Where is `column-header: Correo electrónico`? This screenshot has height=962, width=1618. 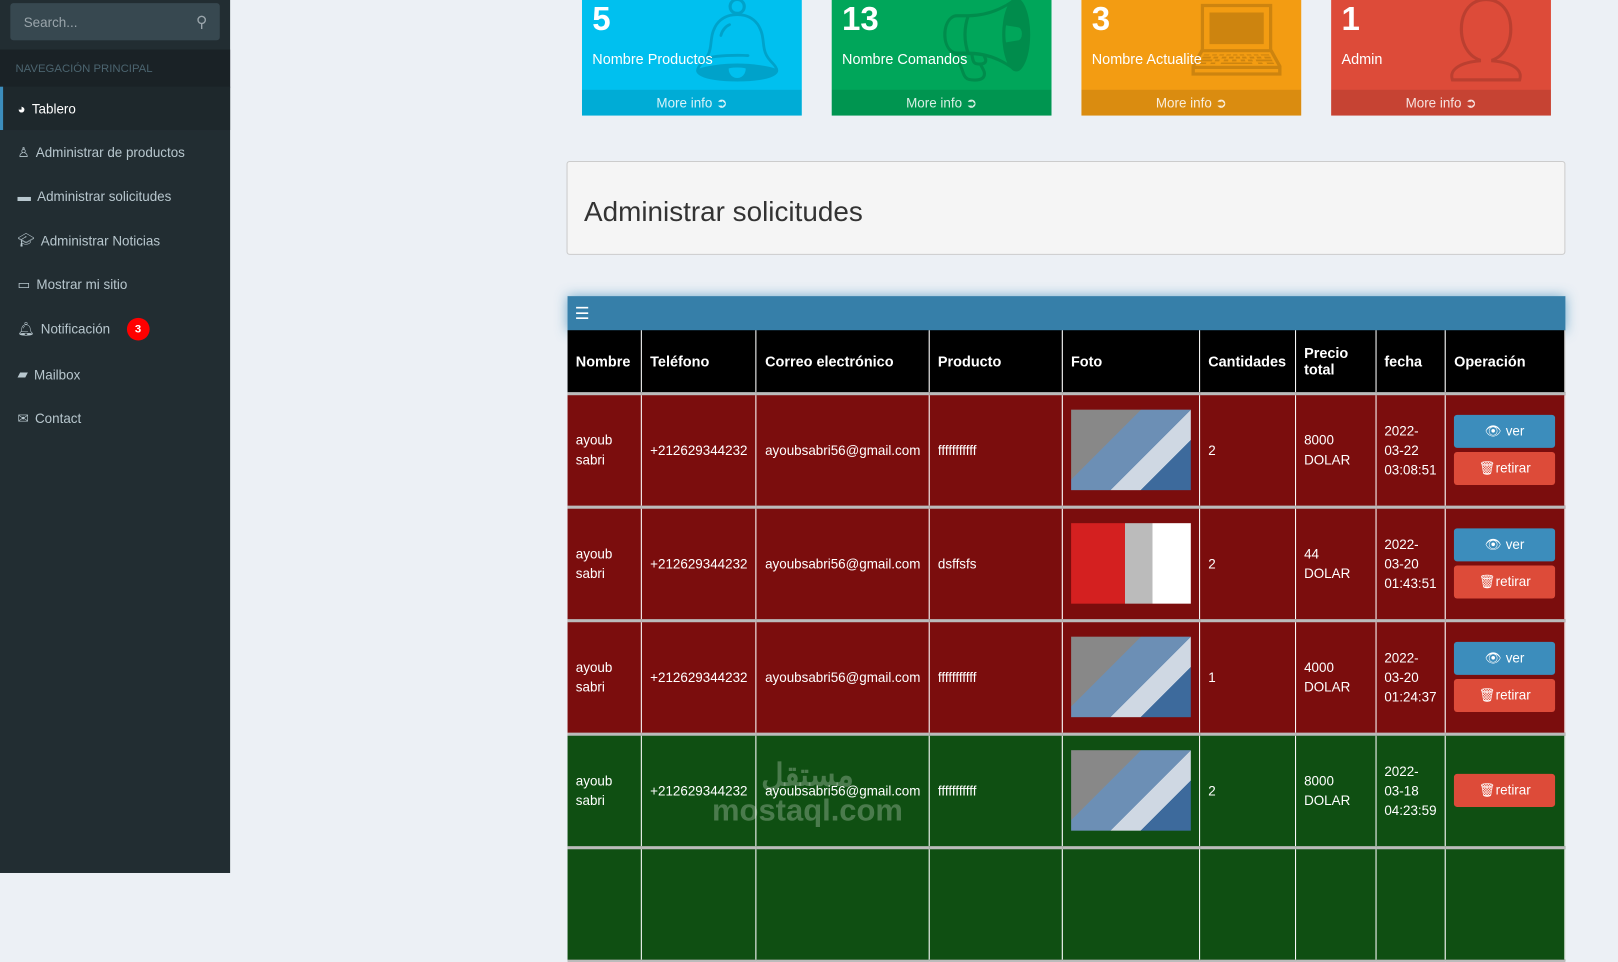 column-header: Correo electrónico is located at coordinates (843, 362).